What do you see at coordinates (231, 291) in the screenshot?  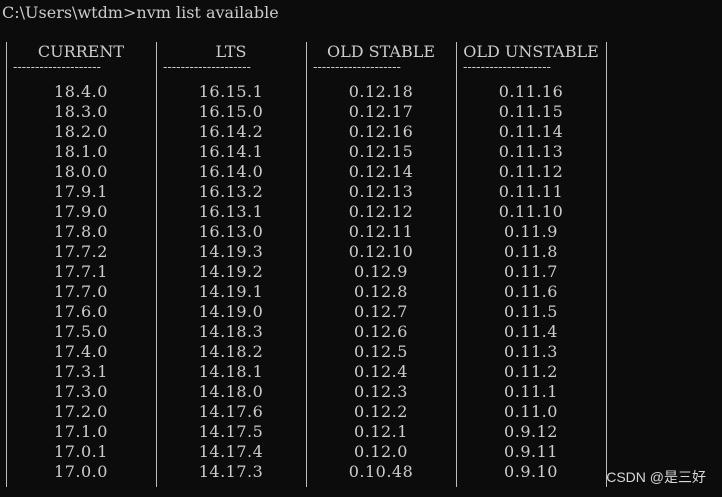 I see `table-cell: 14.19.1` at bounding box center [231, 291].